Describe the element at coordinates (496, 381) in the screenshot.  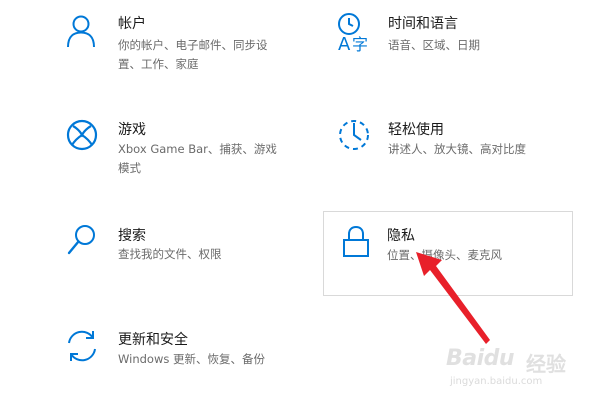
I see `watermark-url: jingyan.baidu.com` at that location.